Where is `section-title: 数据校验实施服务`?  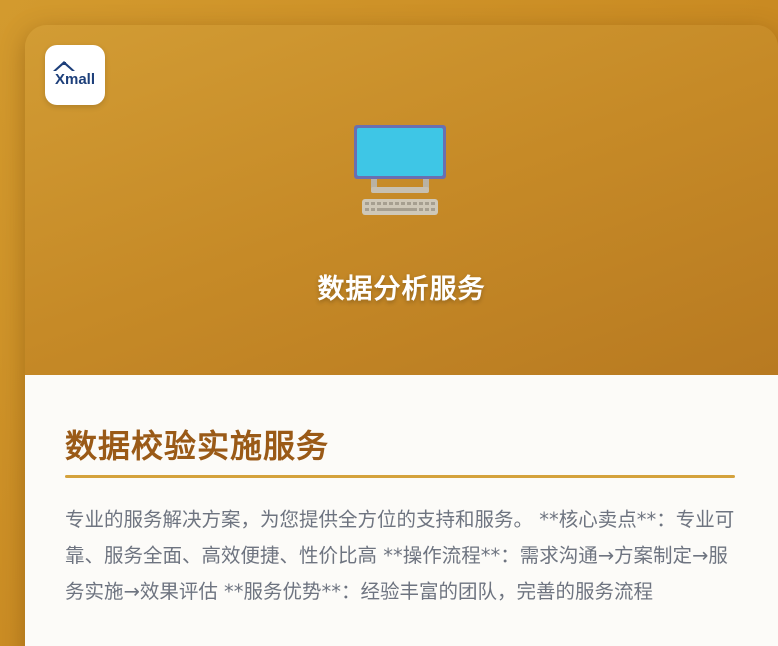 section-title: 数据校验实施服务 is located at coordinates (197, 446).